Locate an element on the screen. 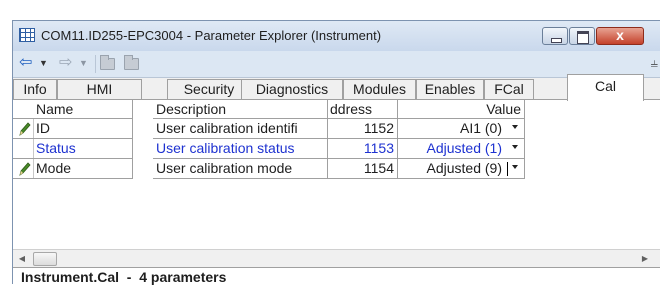 Image resolution: width=660 pixels, height=286 pixels. tab-cal: Cal is located at coordinates (605, 87).